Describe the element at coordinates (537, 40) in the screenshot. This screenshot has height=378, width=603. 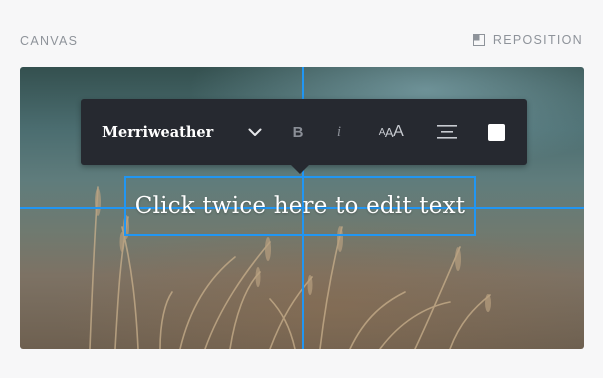
I see `reposition-label: REPOSITION` at that location.